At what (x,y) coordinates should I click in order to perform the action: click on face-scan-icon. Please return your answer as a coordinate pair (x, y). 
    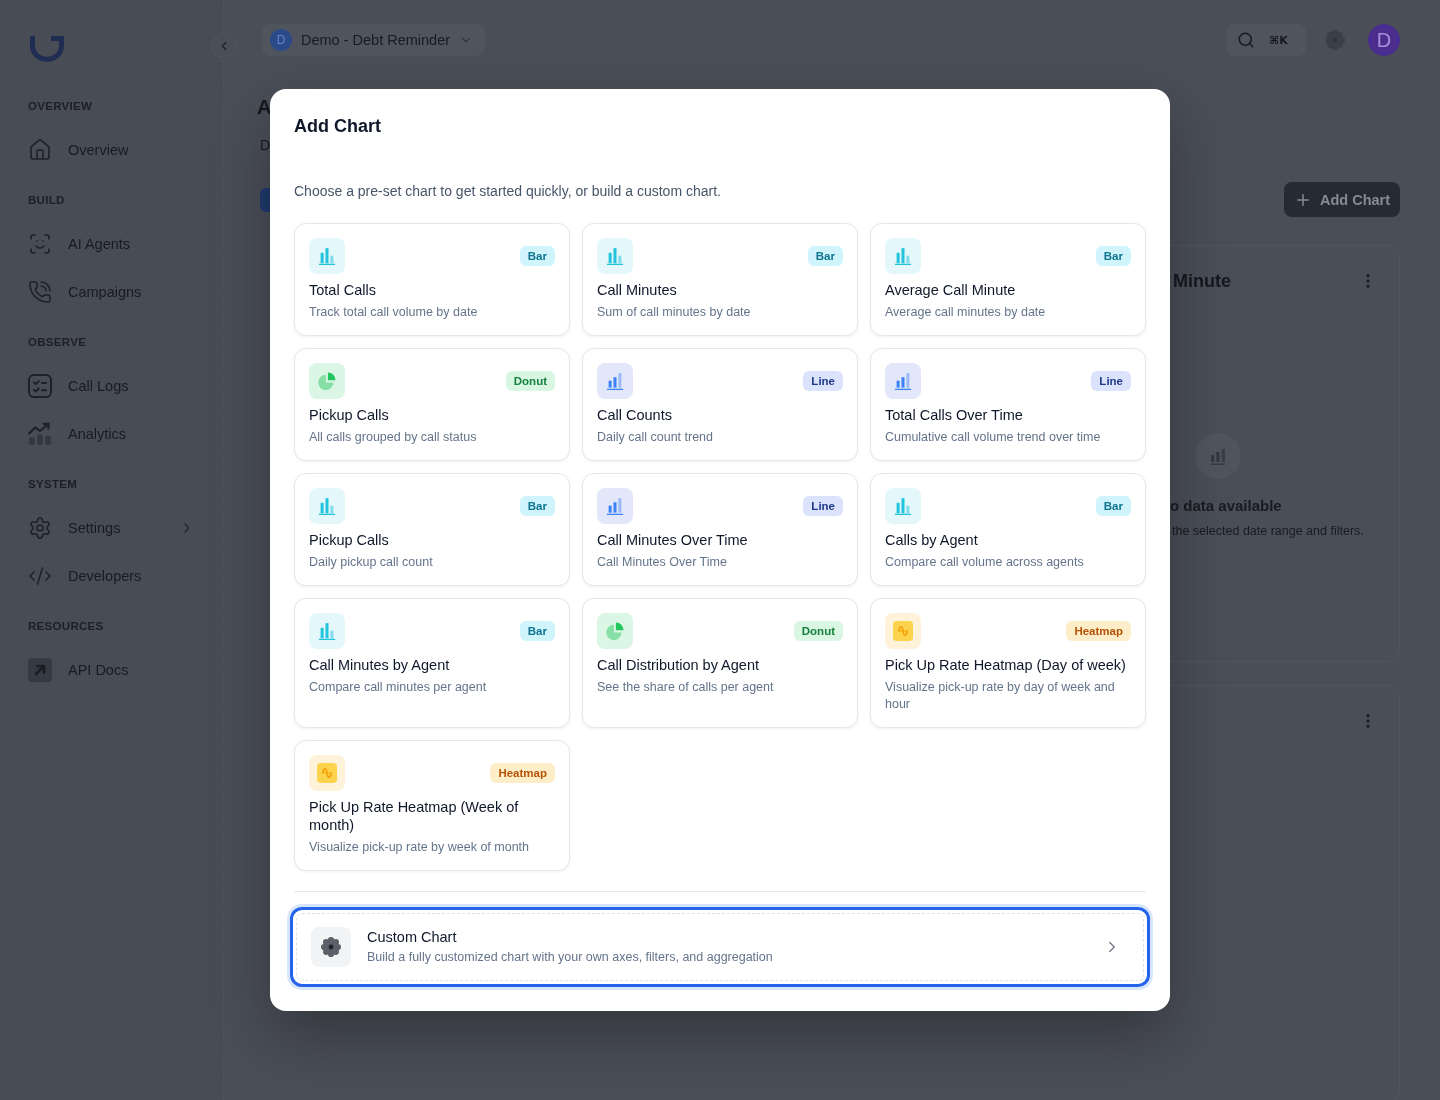
    Looking at the image, I should click on (40, 244).